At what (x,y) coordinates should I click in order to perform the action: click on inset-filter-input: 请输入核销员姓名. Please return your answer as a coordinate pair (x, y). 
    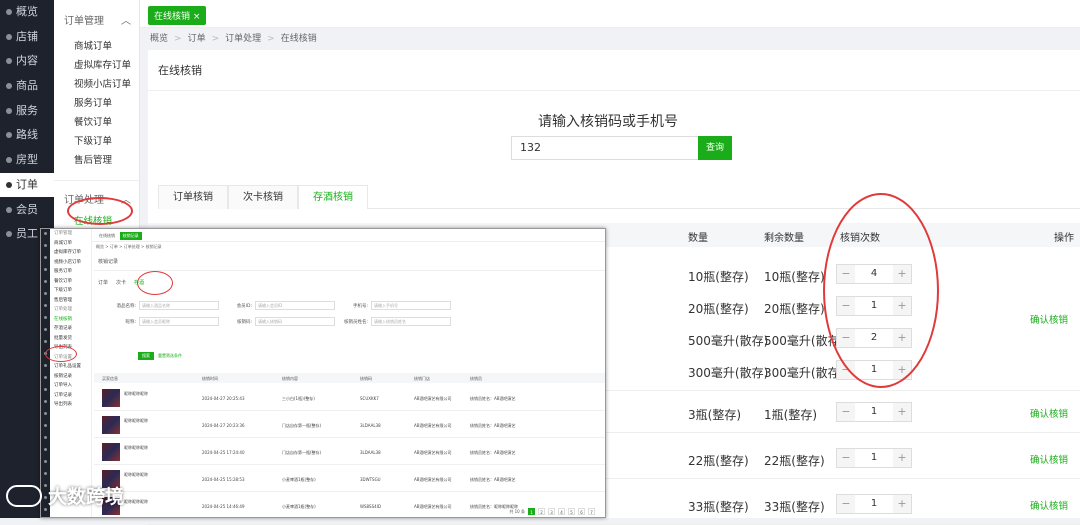
    Looking at the image, I should click on (411, 321).